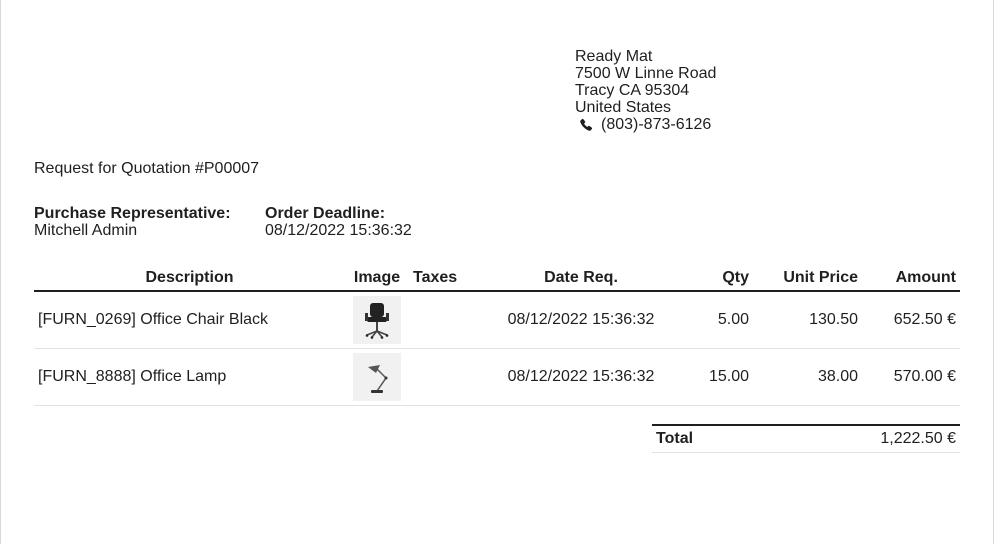 The width and height of the screenshot is (994, 544). I want to click on vendor-phone-row: (803)-873-6126, so click(645, 124).